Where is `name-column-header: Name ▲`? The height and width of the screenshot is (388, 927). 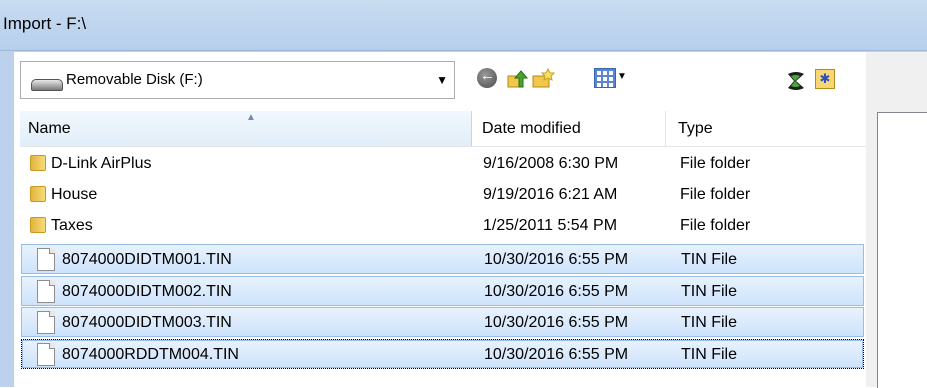
name-column-header: Name ▲ is located at coordinates (246, 128).